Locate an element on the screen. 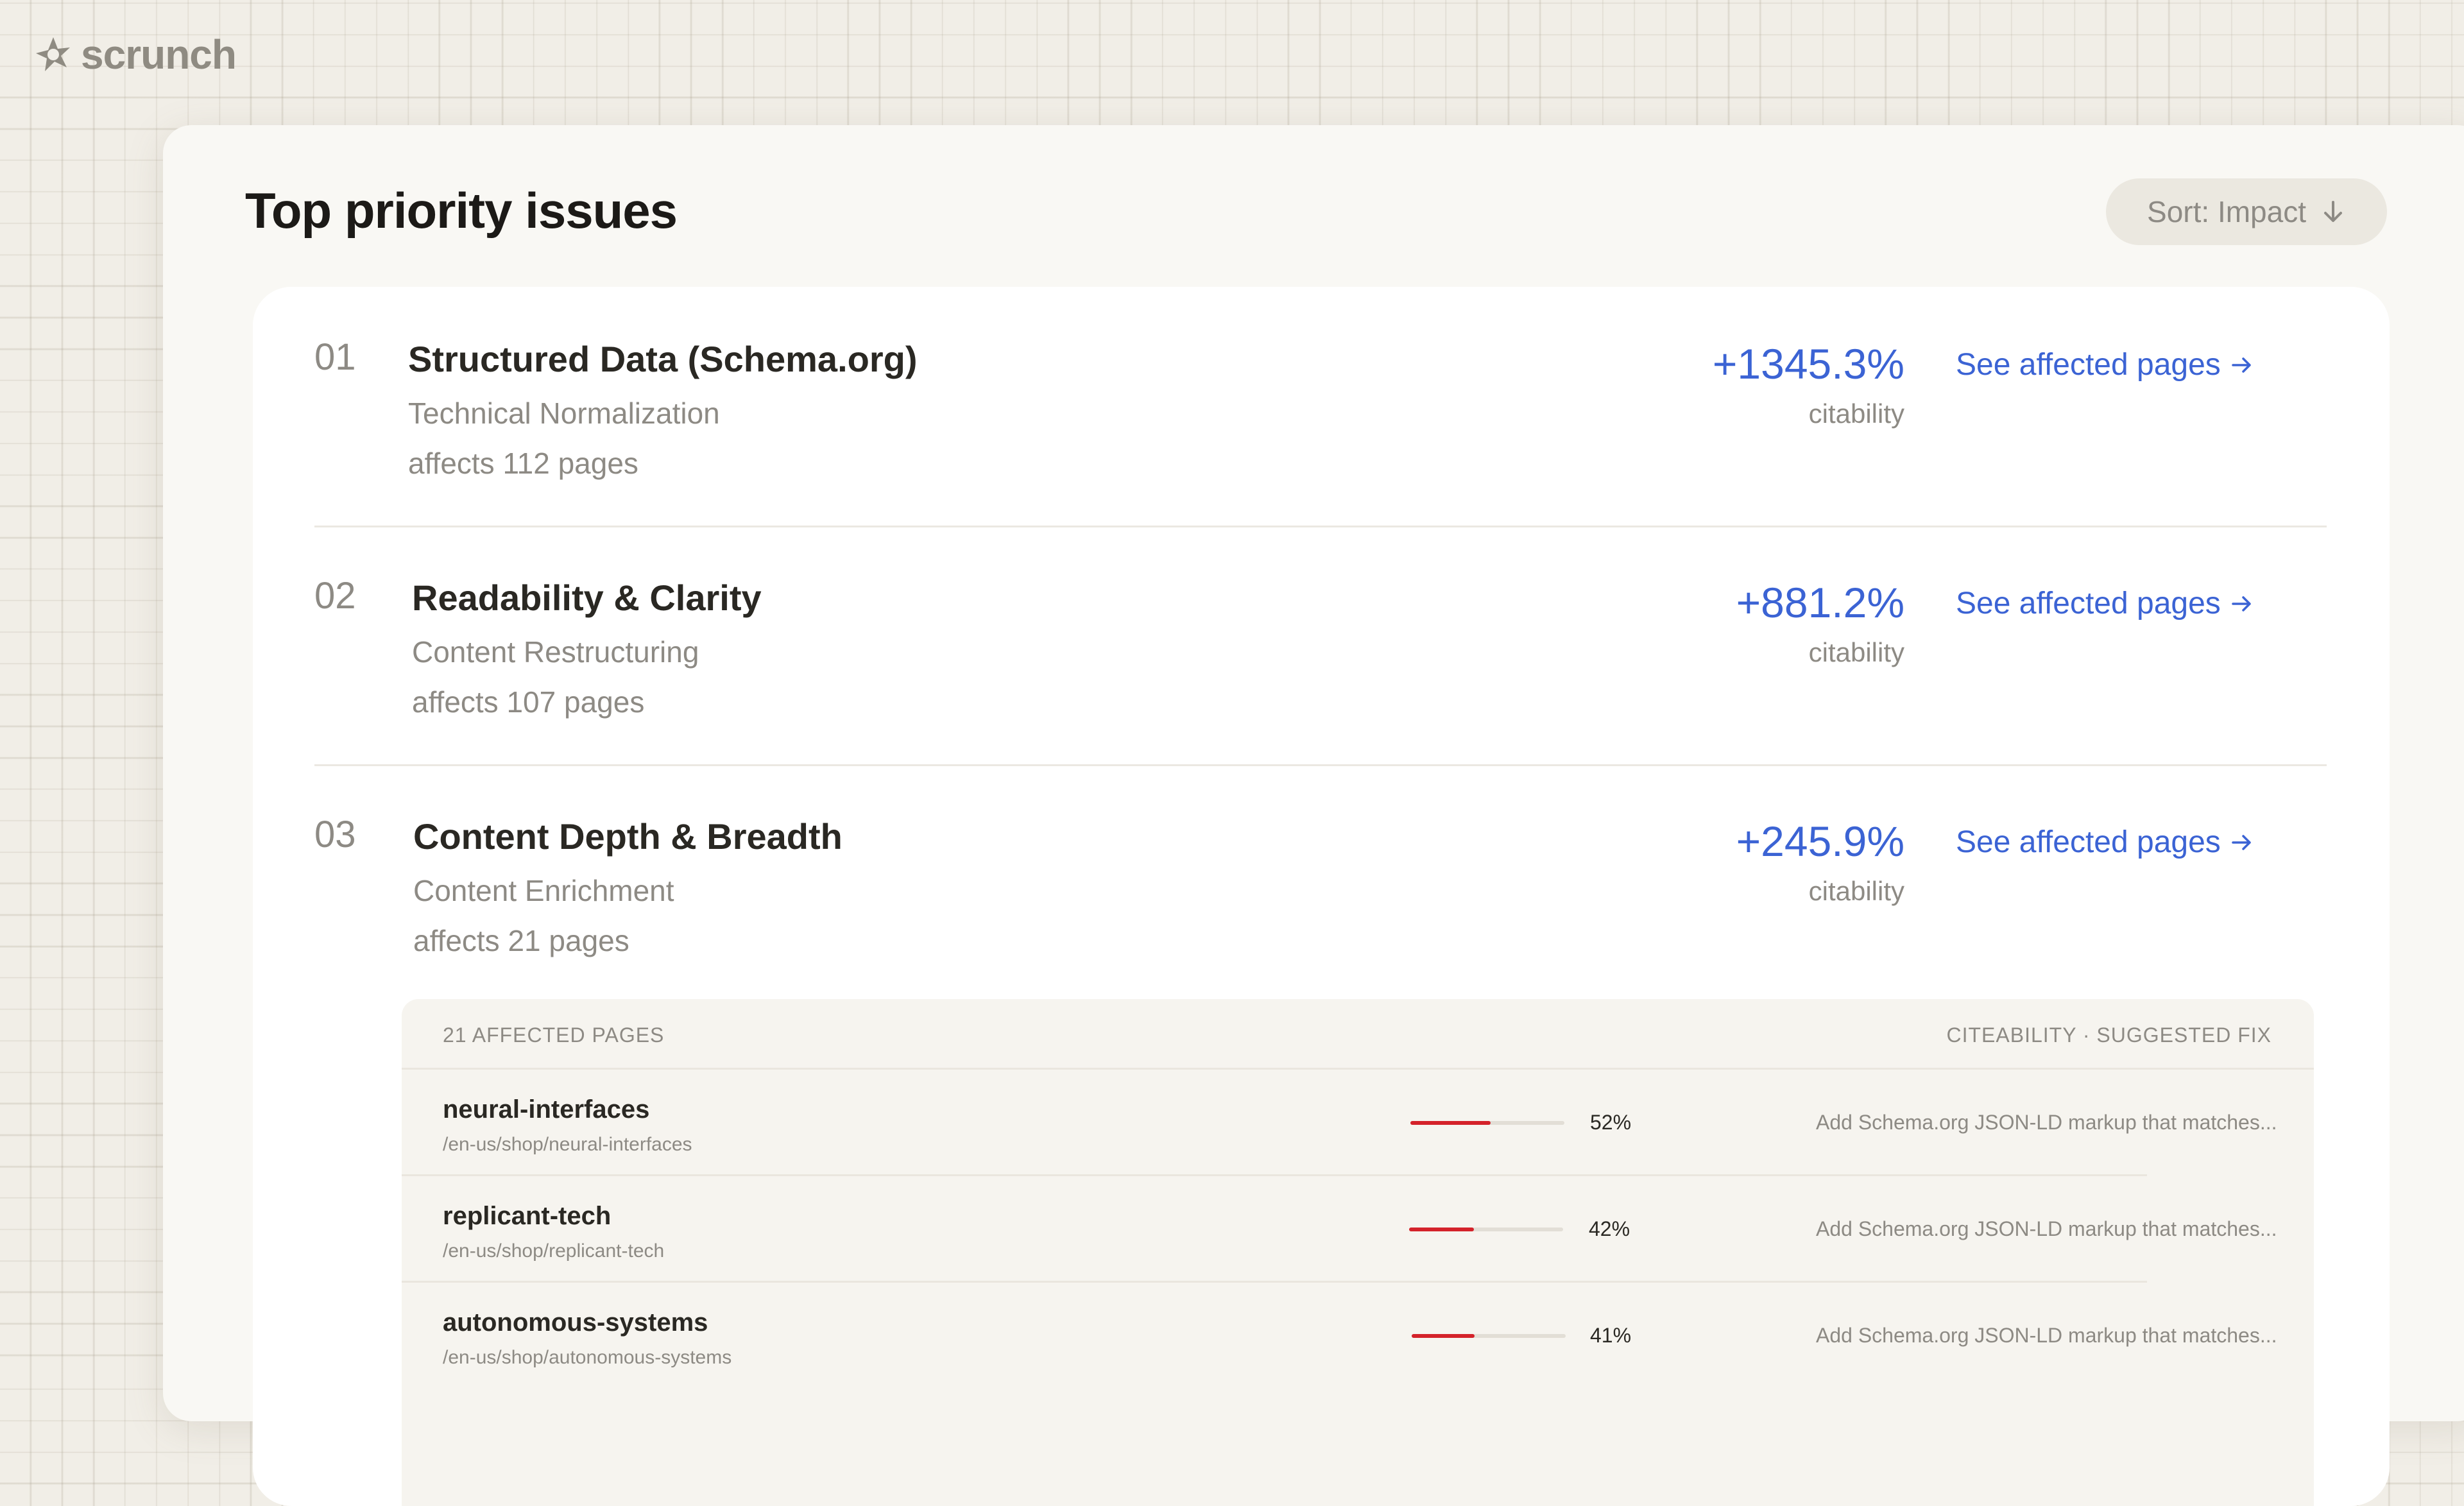 Image resolution: width=2464 pixels, height=1506 pixels. citeability-percent: 52% is located at coordinates (1611, 1122).